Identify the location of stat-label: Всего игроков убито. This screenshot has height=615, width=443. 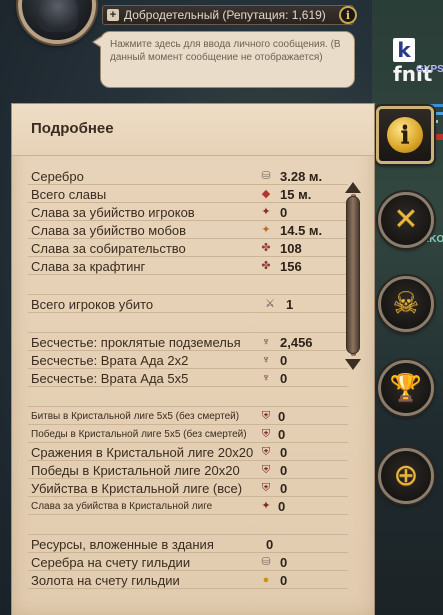
(92, 304).